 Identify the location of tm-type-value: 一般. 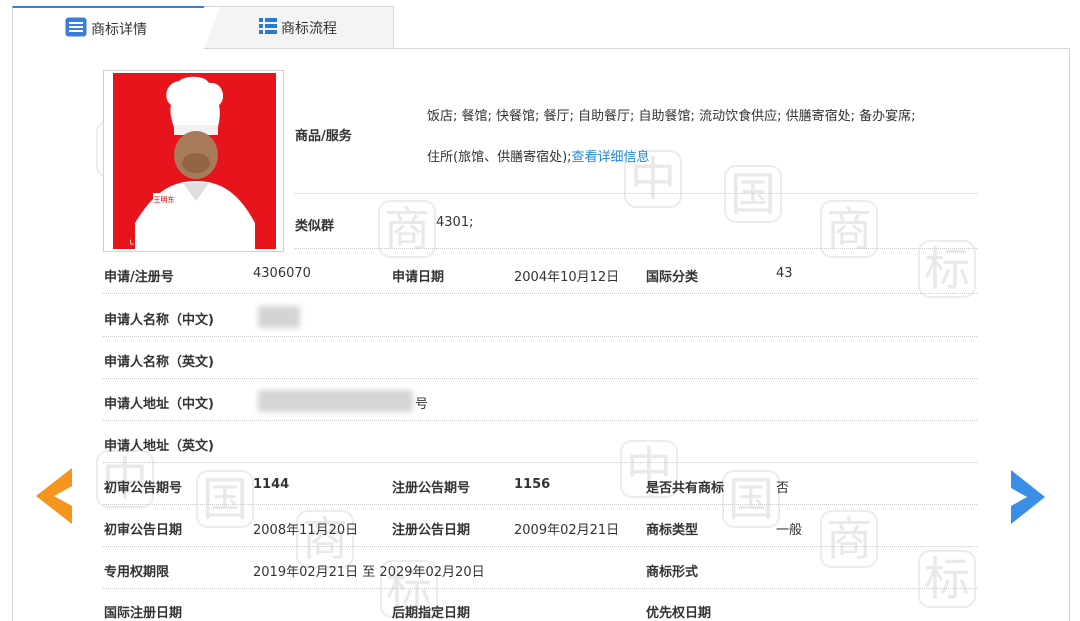
(789, 530).